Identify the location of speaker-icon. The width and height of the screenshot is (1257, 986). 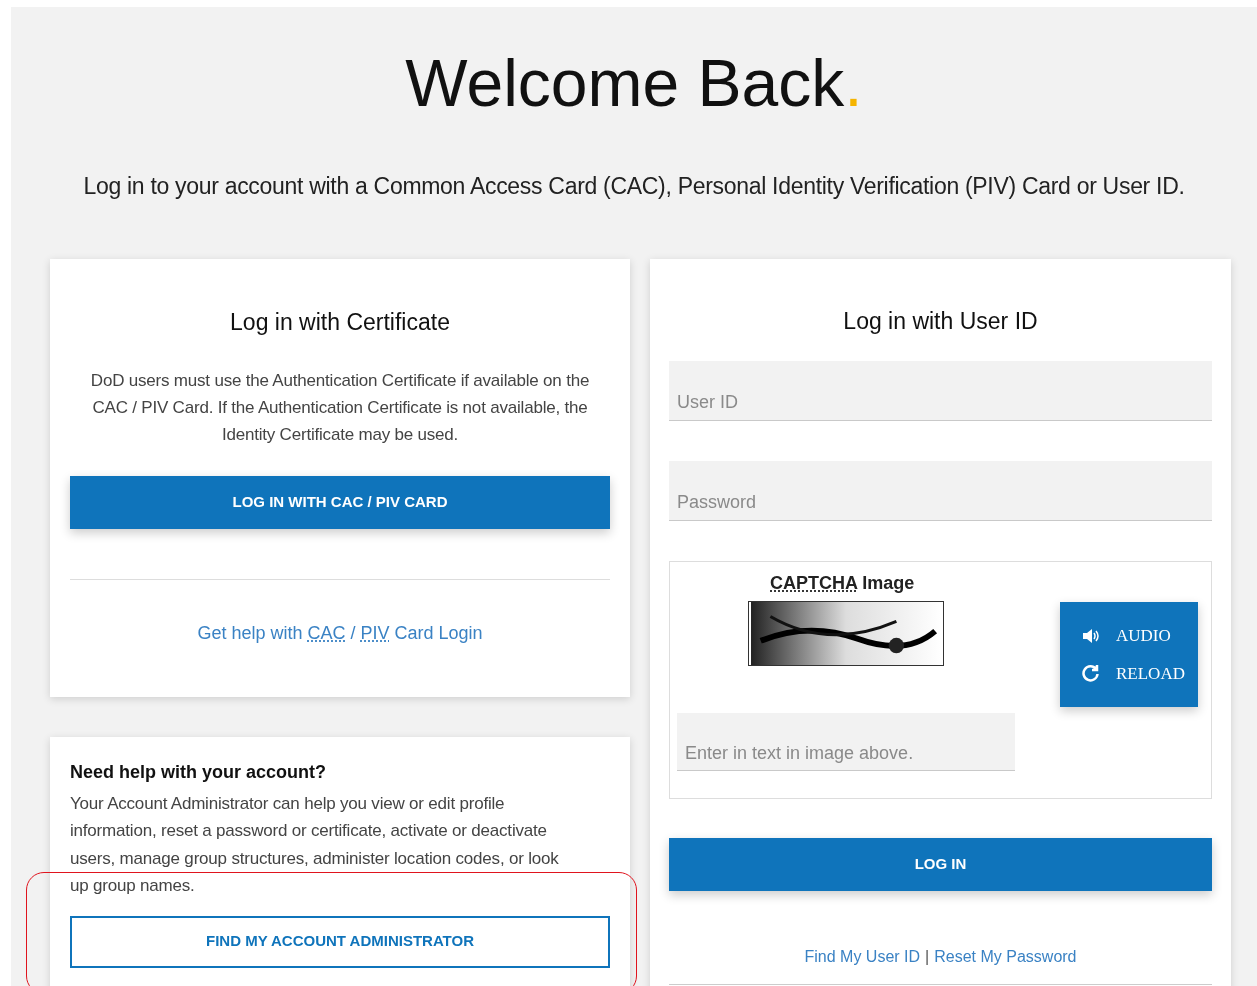
(1091, 635).